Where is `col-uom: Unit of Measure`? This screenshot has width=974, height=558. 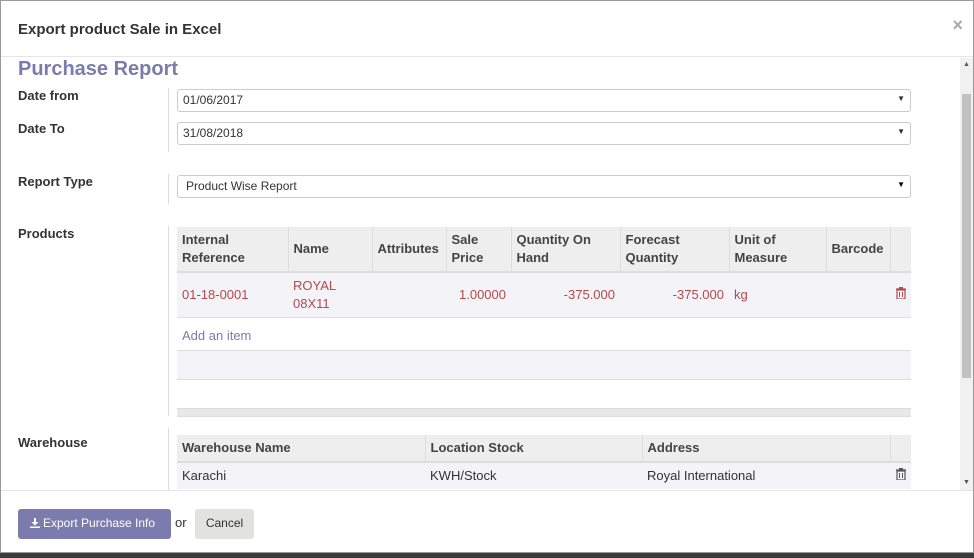 col-uom: Unit of Measure is located at coordinates (777, 250).